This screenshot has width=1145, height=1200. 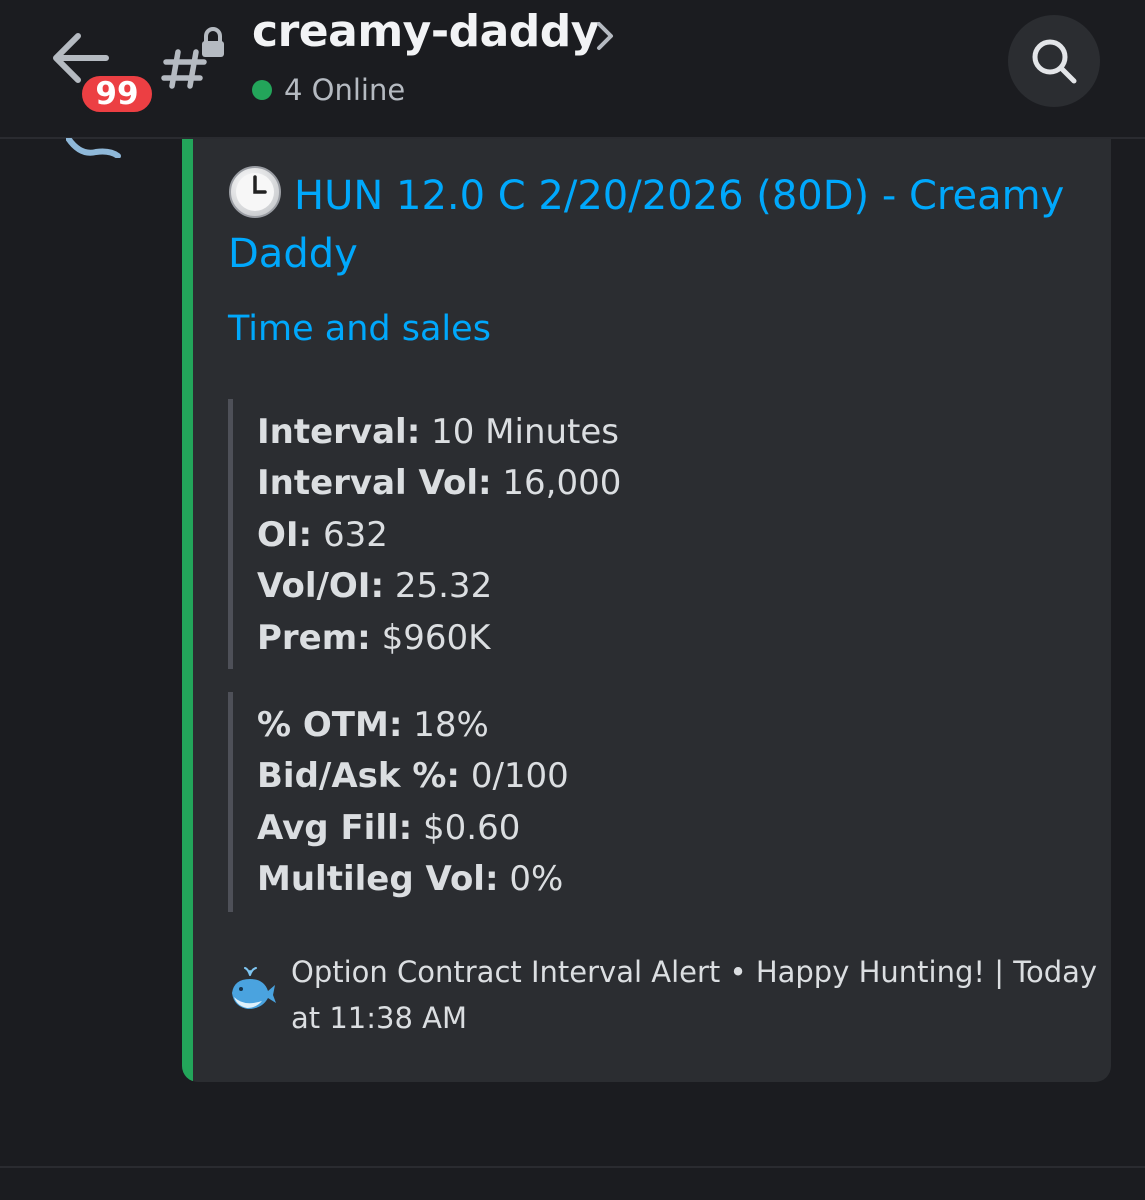 What do you see at coordinates (330, 725) in the screenshot?
I see `stat-label: % OTM:` at bounding box center [330, 725].